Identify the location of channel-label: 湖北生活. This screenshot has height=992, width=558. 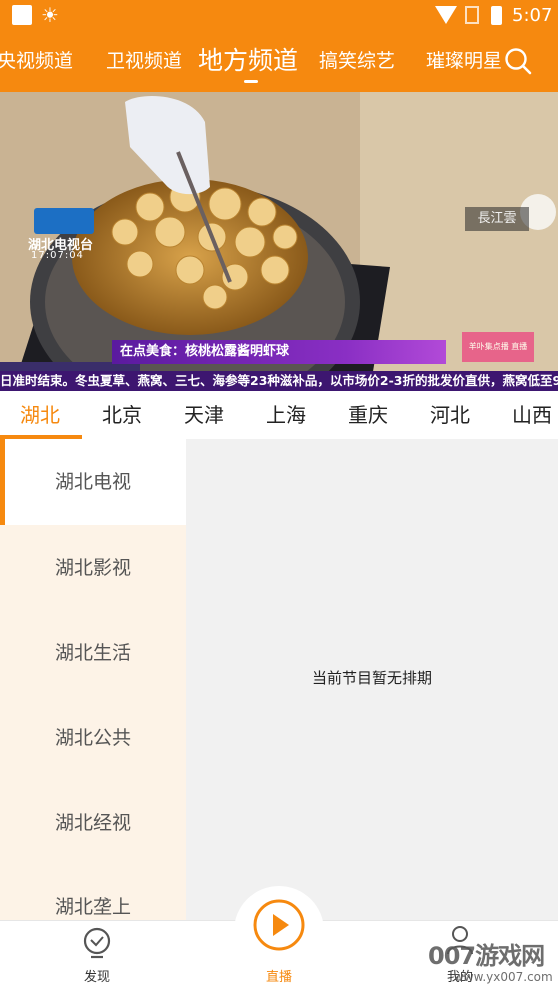
(93, 653).